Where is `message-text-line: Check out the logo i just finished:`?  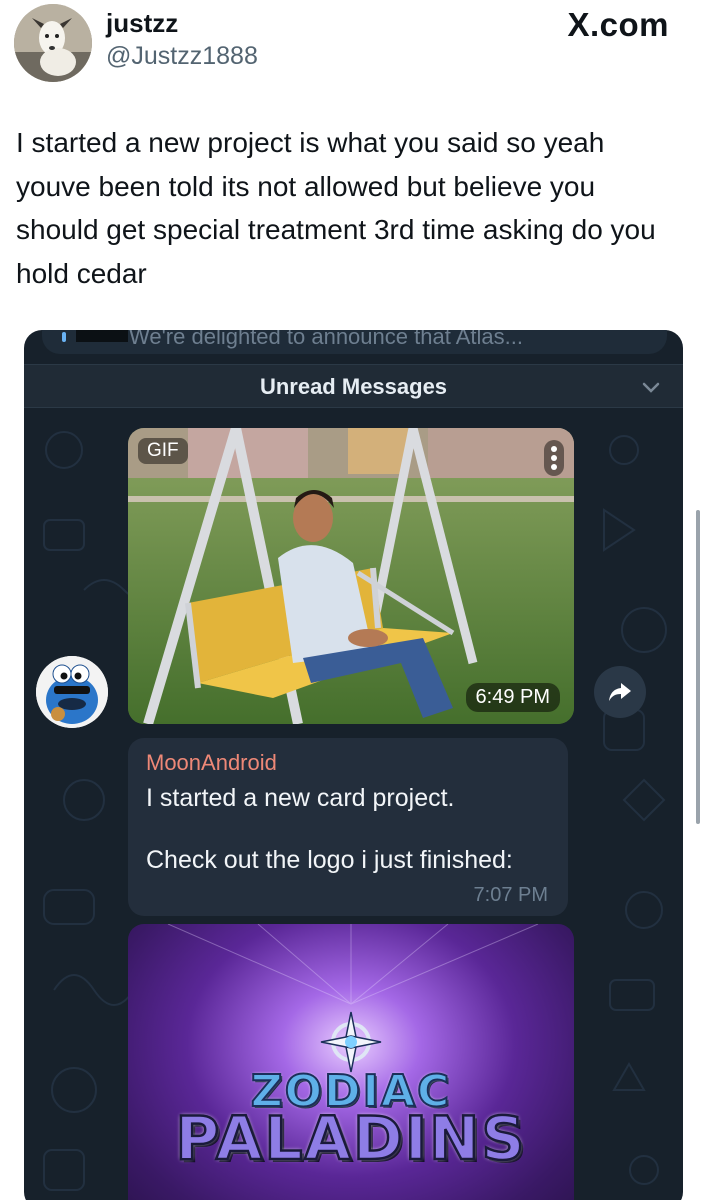
message-text-line: Check out the logo i just finished: is located at coordinates (329, 860).